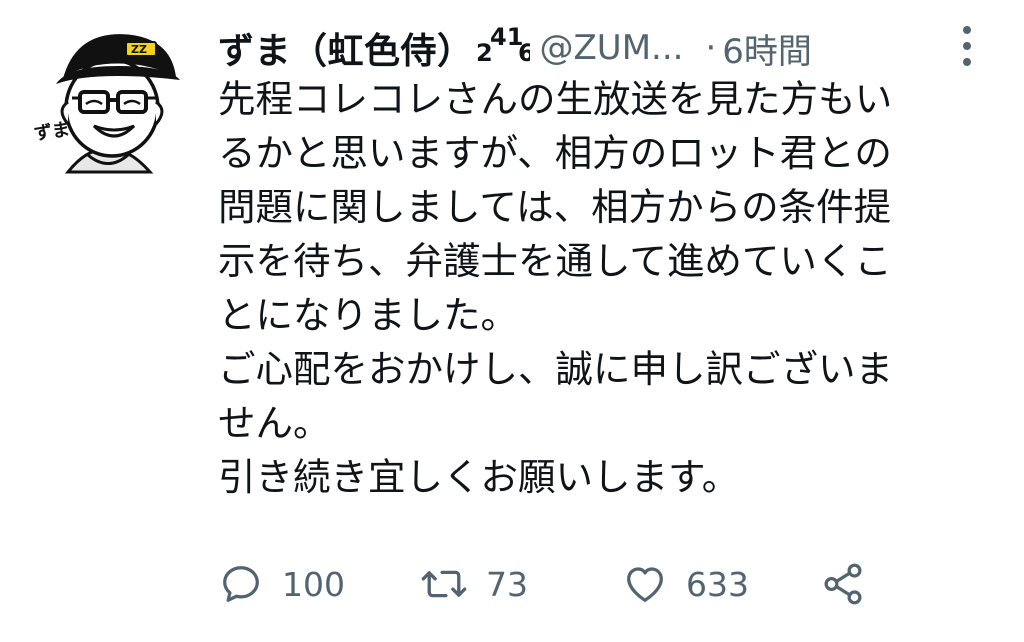 The height and width of the screenshot is (642, 1024). What do you see at coordinates (555, 153) in the screenshot?
I see `tweet-text-line: るかと思いますが、相方のロット君との` at bounding box center [555, 153].